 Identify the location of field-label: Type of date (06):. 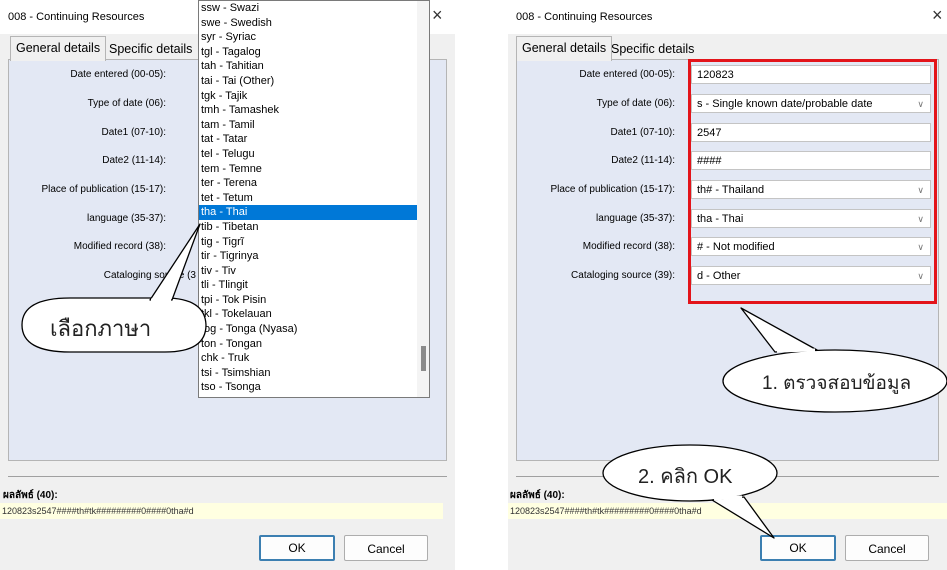
(635, 103).